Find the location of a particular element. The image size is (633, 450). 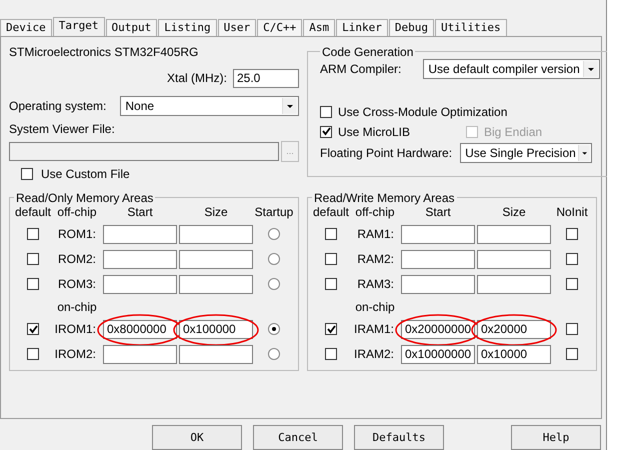

device-name: STMicroelectronics STM32F405RG is located at coordinates (104, 51).